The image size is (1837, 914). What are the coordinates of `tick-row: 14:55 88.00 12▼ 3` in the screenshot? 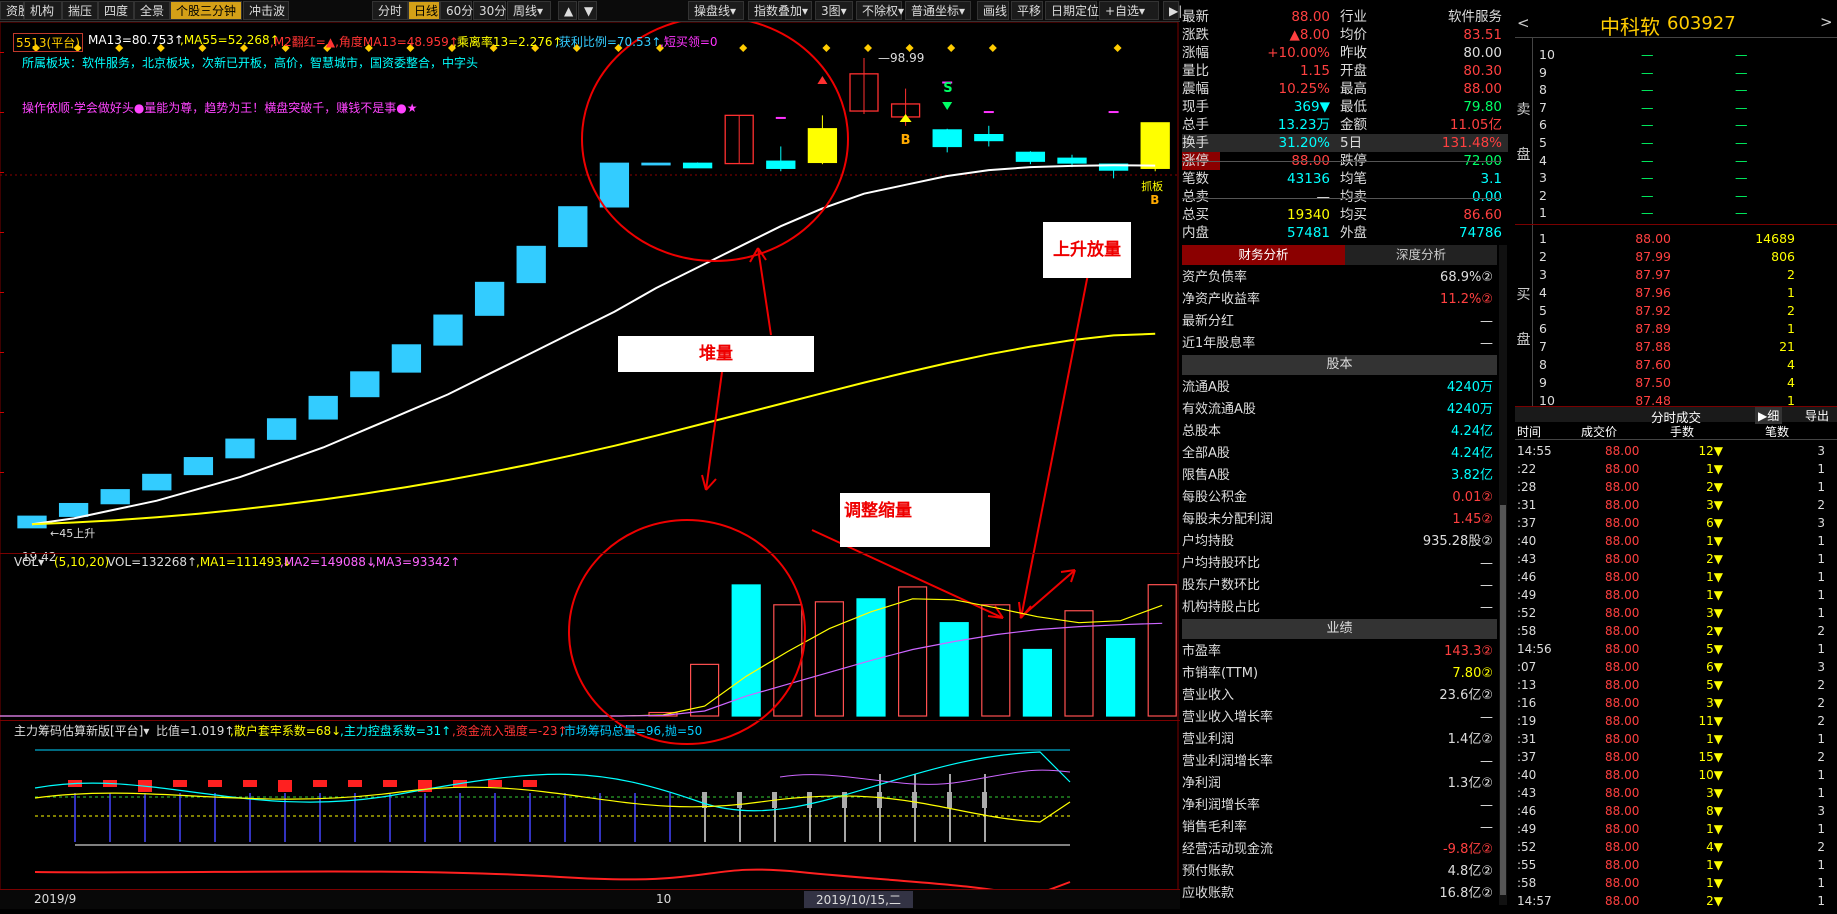 It's located at (1676, 451).